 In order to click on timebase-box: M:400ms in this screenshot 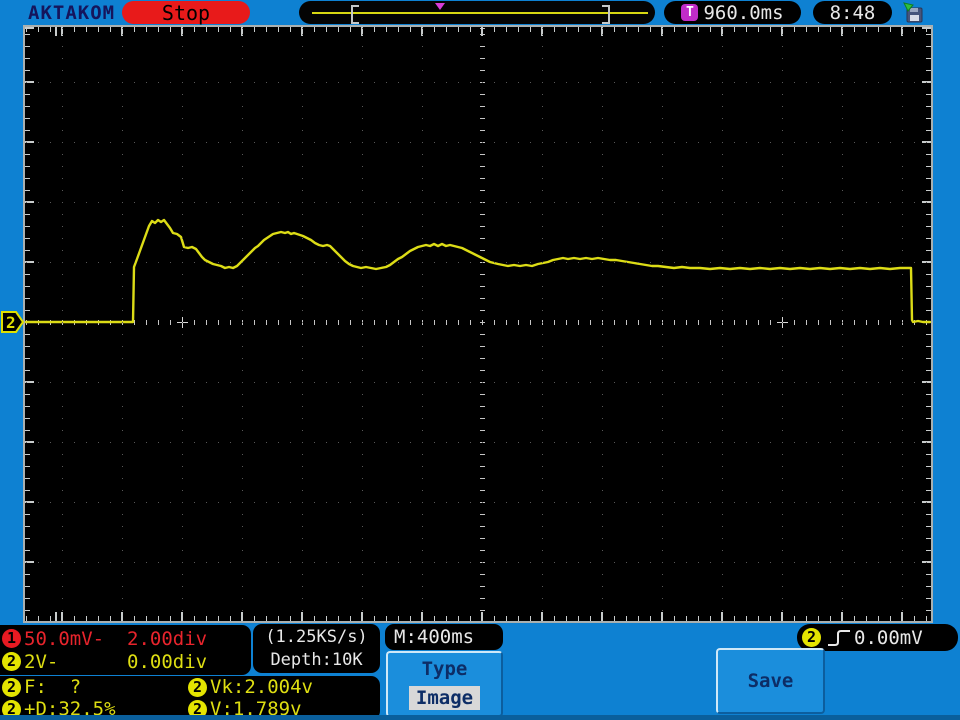, I will do `click(444, 637)`.